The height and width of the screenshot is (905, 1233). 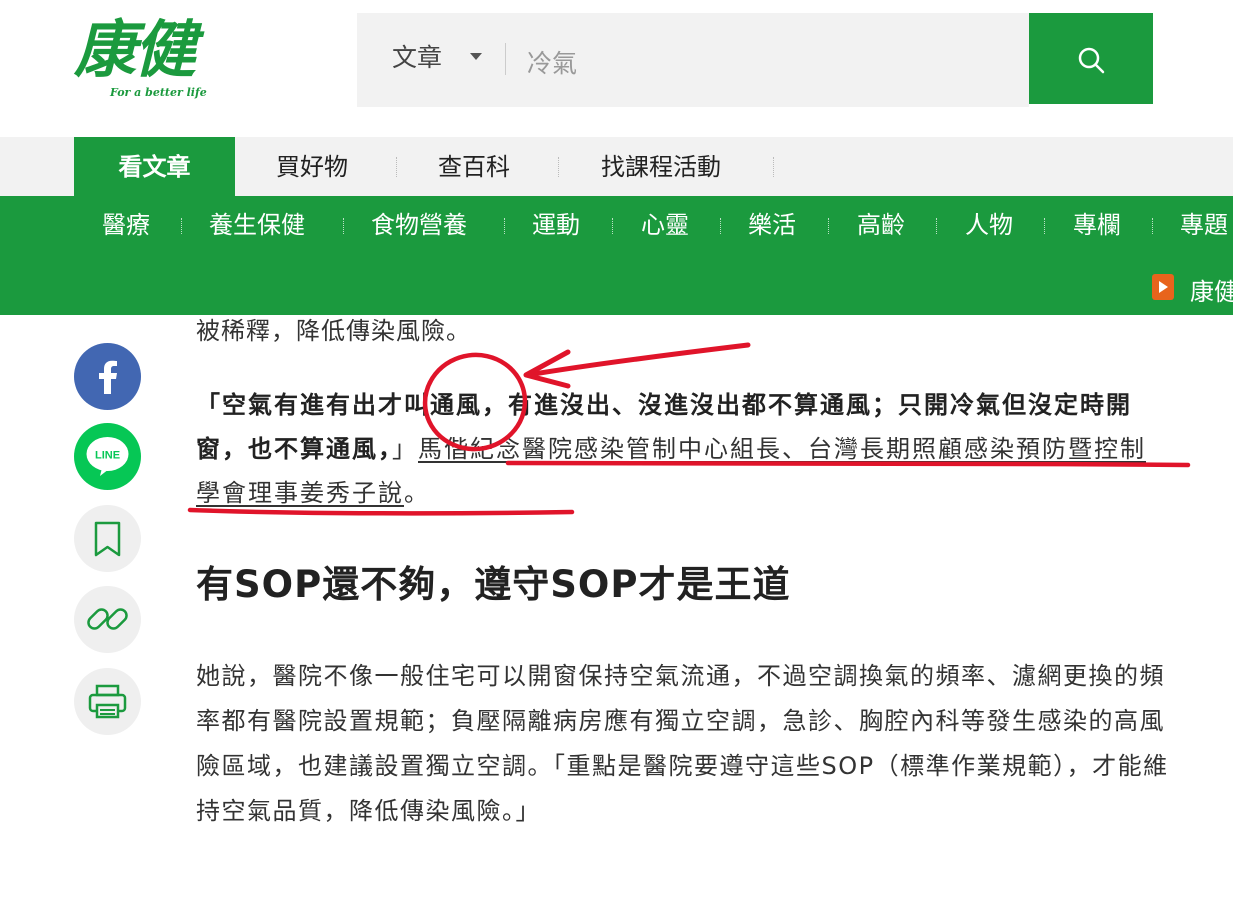 I want to click on category-wellness: 養生保健, so click(x=257, y=225).